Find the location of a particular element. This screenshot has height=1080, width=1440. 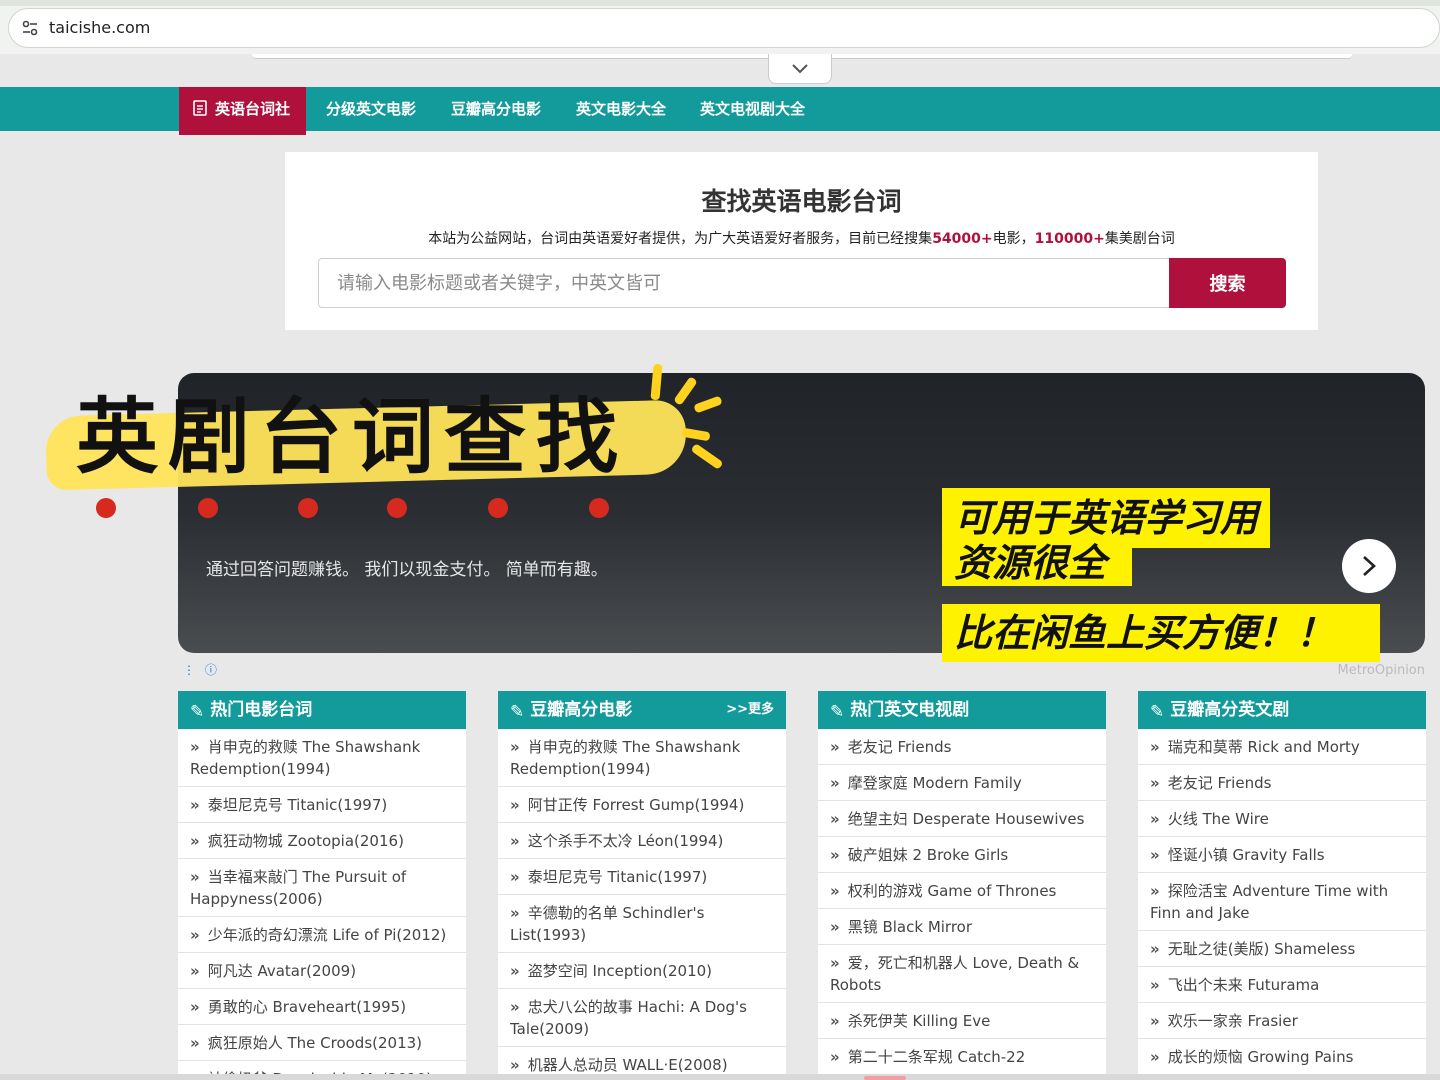

ad-brand: MetroOpinion is located at coordinates (1381, 670).